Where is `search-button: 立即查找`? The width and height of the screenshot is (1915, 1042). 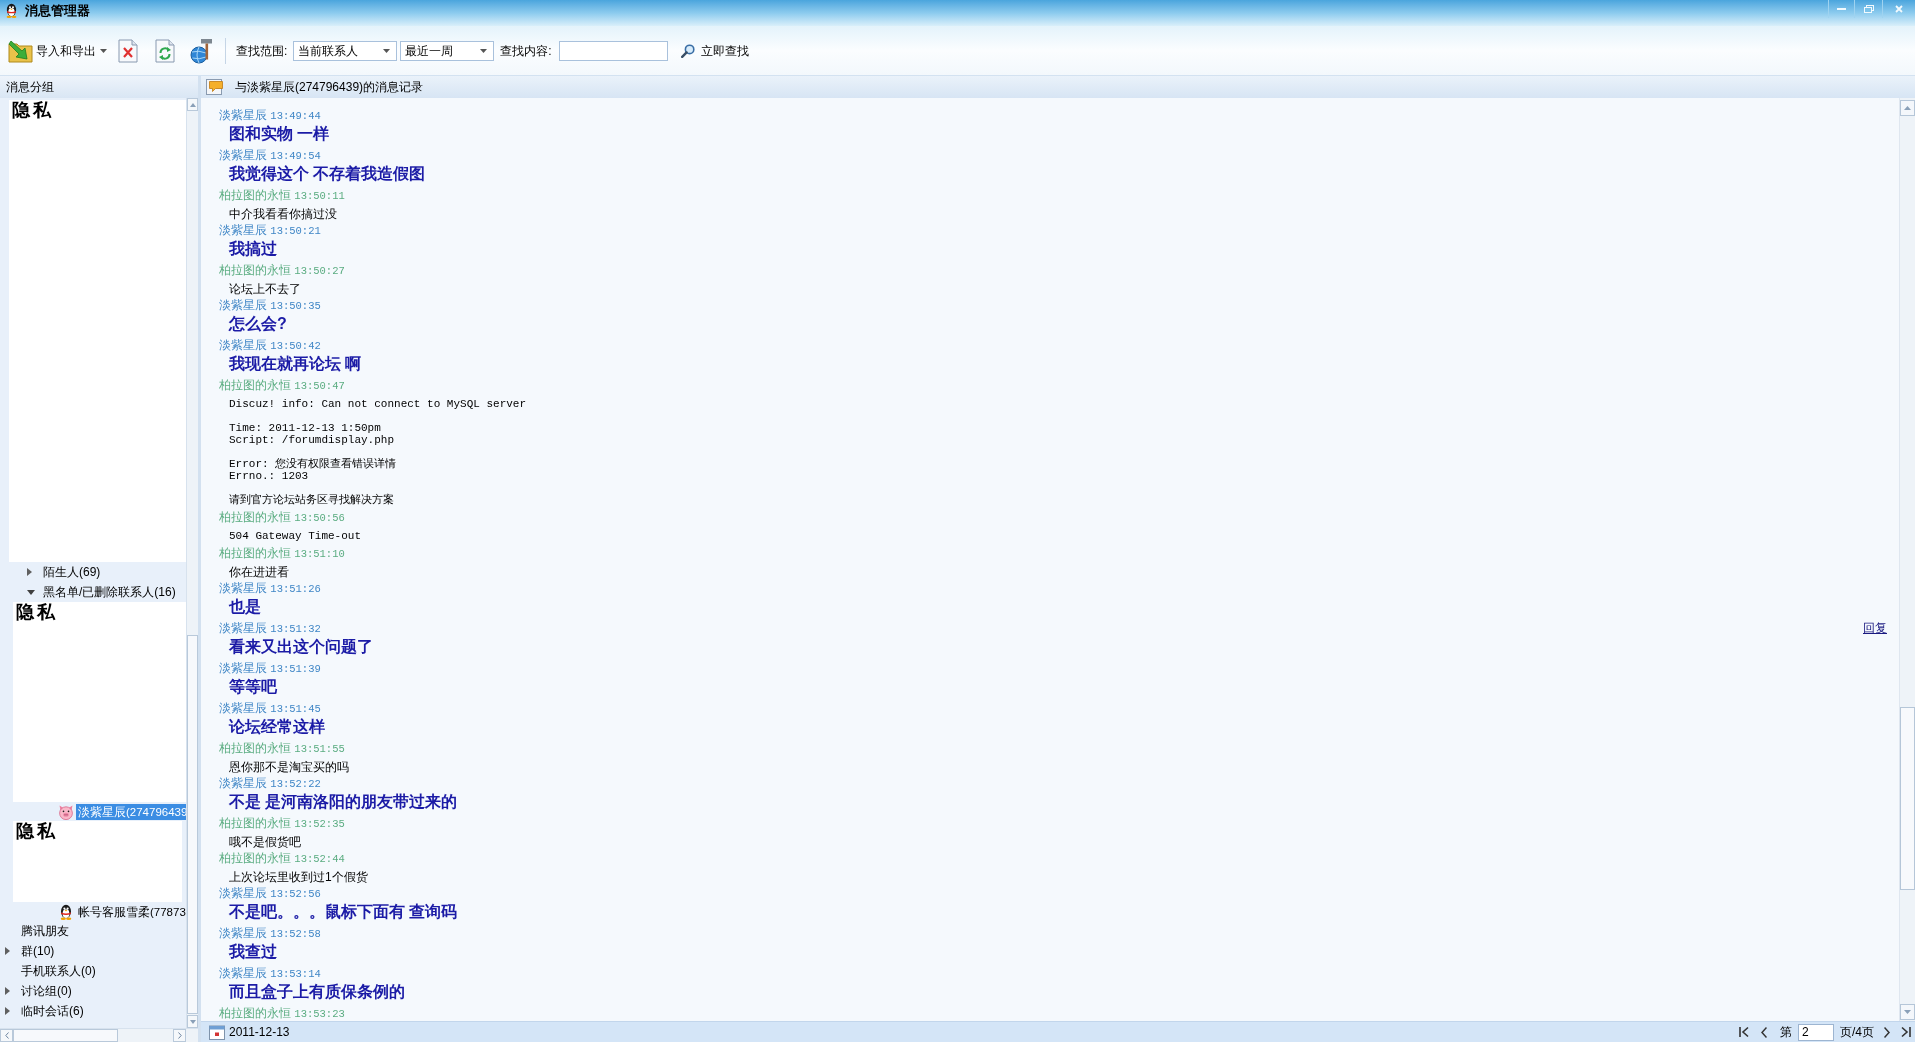 search-button: 立即查找 is located at coordinates (714, 50).